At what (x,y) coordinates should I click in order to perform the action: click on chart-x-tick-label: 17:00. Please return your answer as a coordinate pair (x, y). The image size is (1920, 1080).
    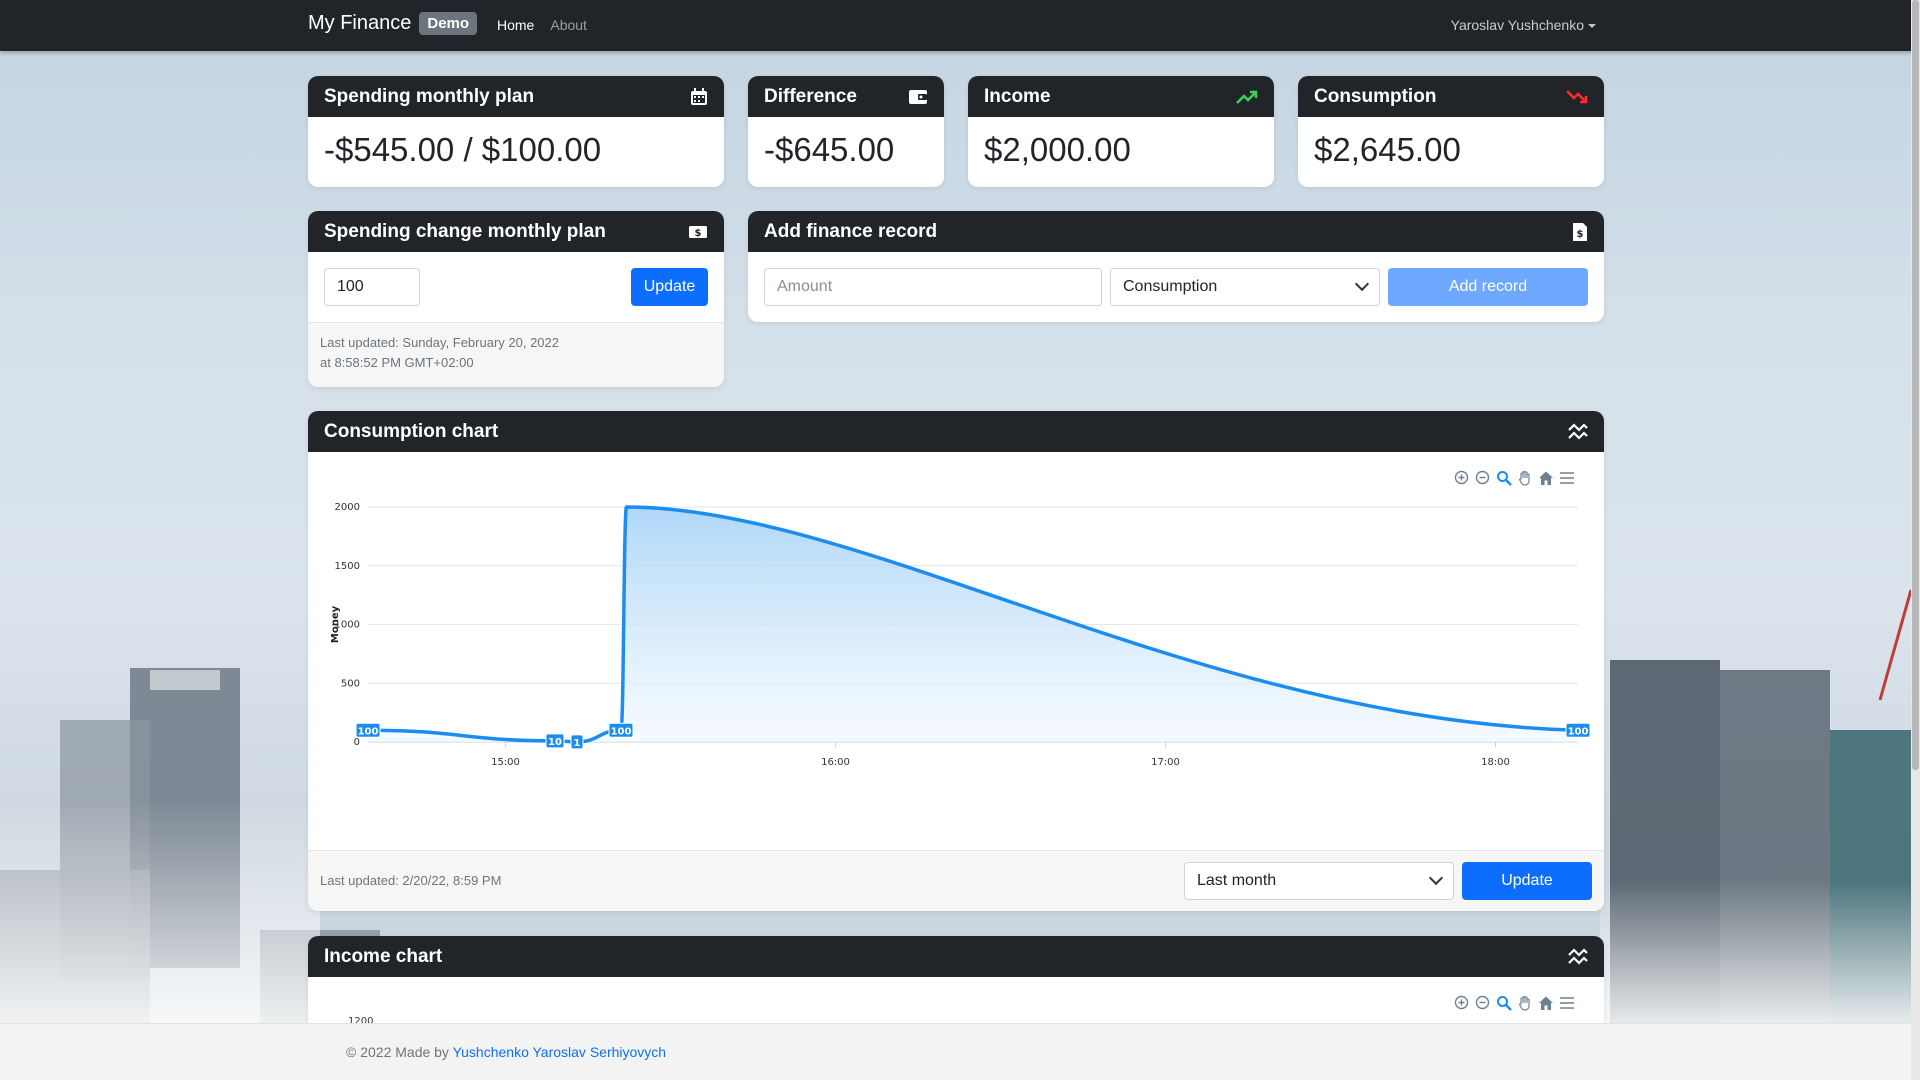
    Looking at the image, I should click on (1165, 762).